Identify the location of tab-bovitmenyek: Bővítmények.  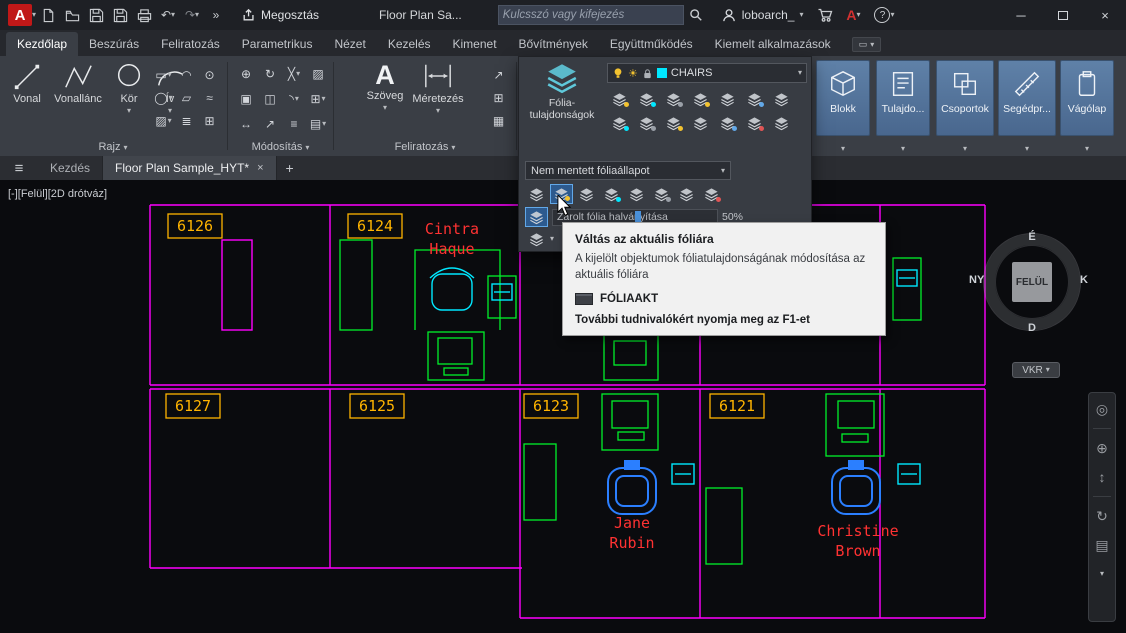
(553, 44).